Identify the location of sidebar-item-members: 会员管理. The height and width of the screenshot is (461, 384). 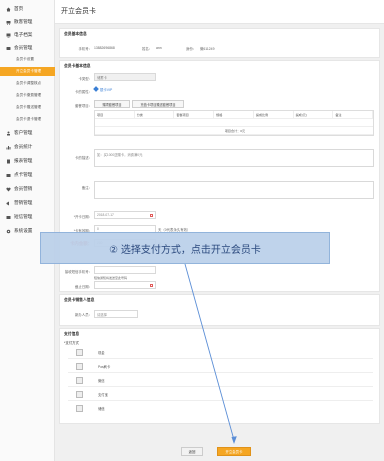
(27, 48).